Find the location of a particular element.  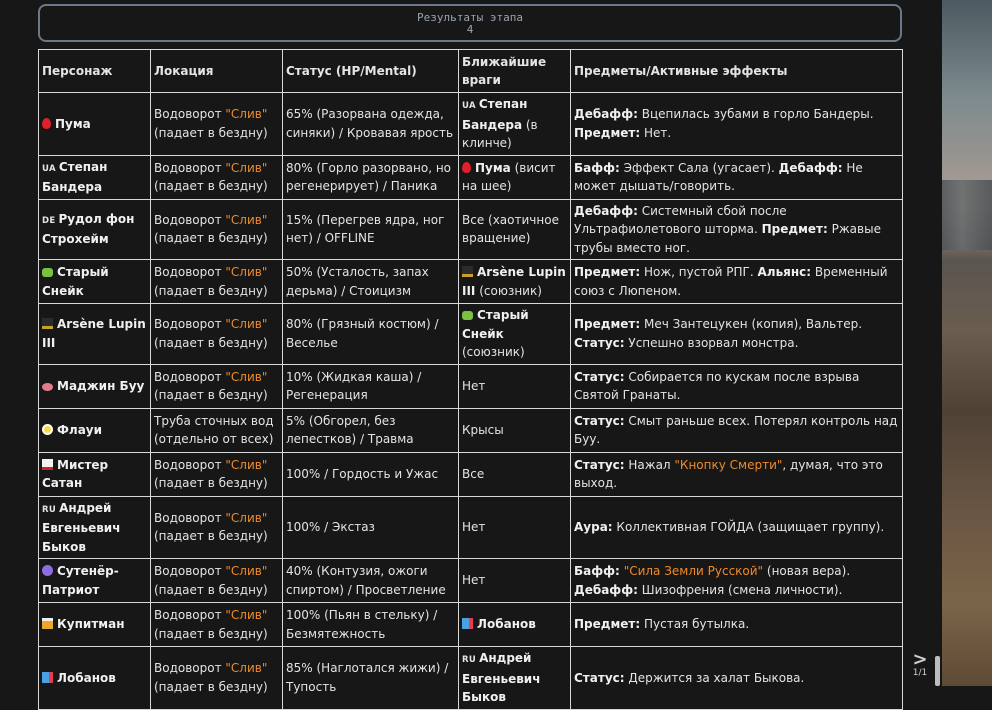

status-cell: 80% (Грязный костюм) / Веселье is located at coordinates (370, 334).